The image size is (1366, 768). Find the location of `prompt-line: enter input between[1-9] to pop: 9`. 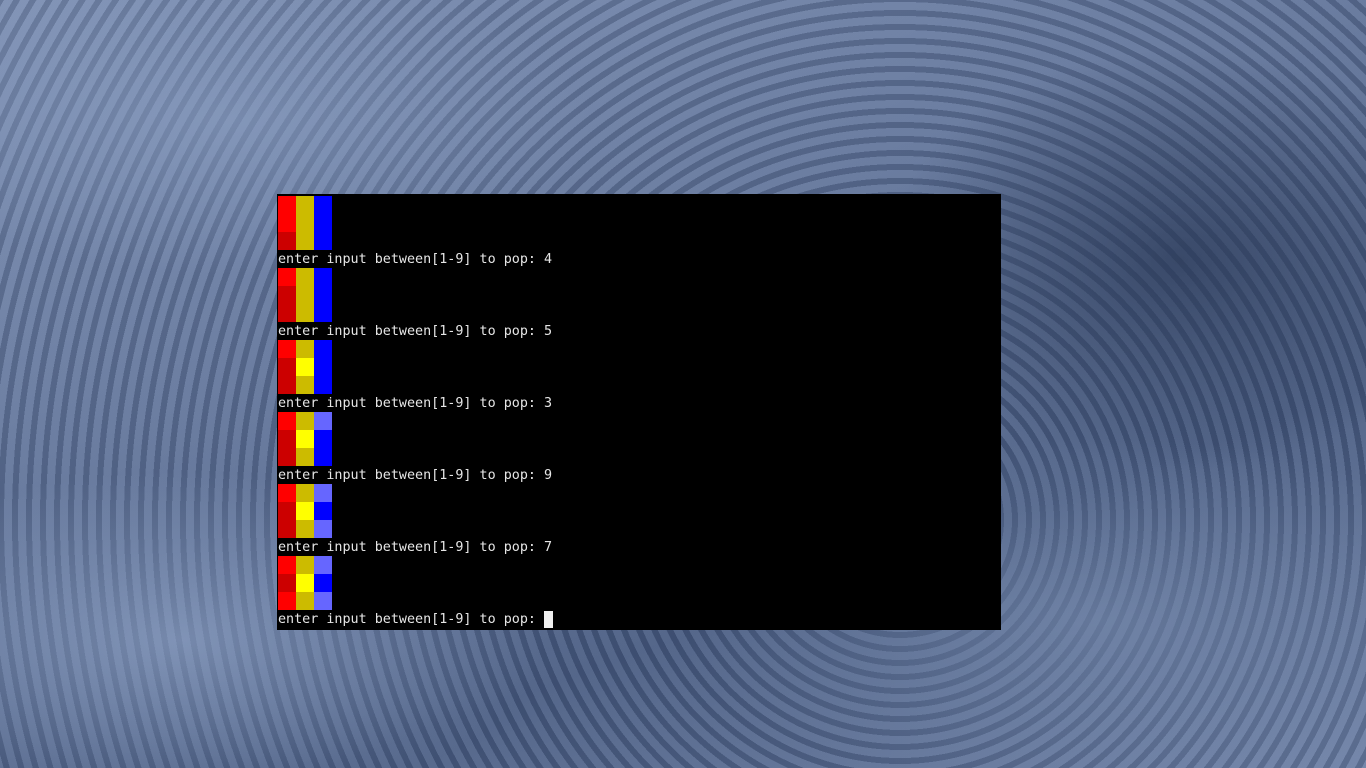

prompt-line: enter input between[1-9] to pop: 9 is located at coordinates (415, 476).